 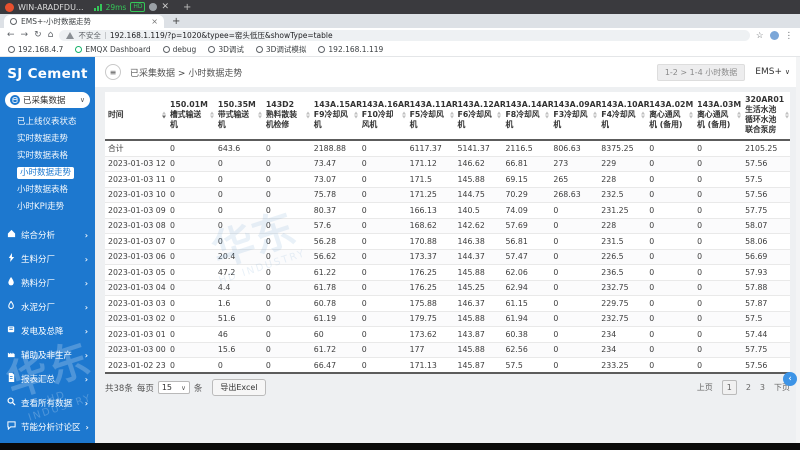 I want to click on tab-close-icon: ×, so click(x=154, y=21).